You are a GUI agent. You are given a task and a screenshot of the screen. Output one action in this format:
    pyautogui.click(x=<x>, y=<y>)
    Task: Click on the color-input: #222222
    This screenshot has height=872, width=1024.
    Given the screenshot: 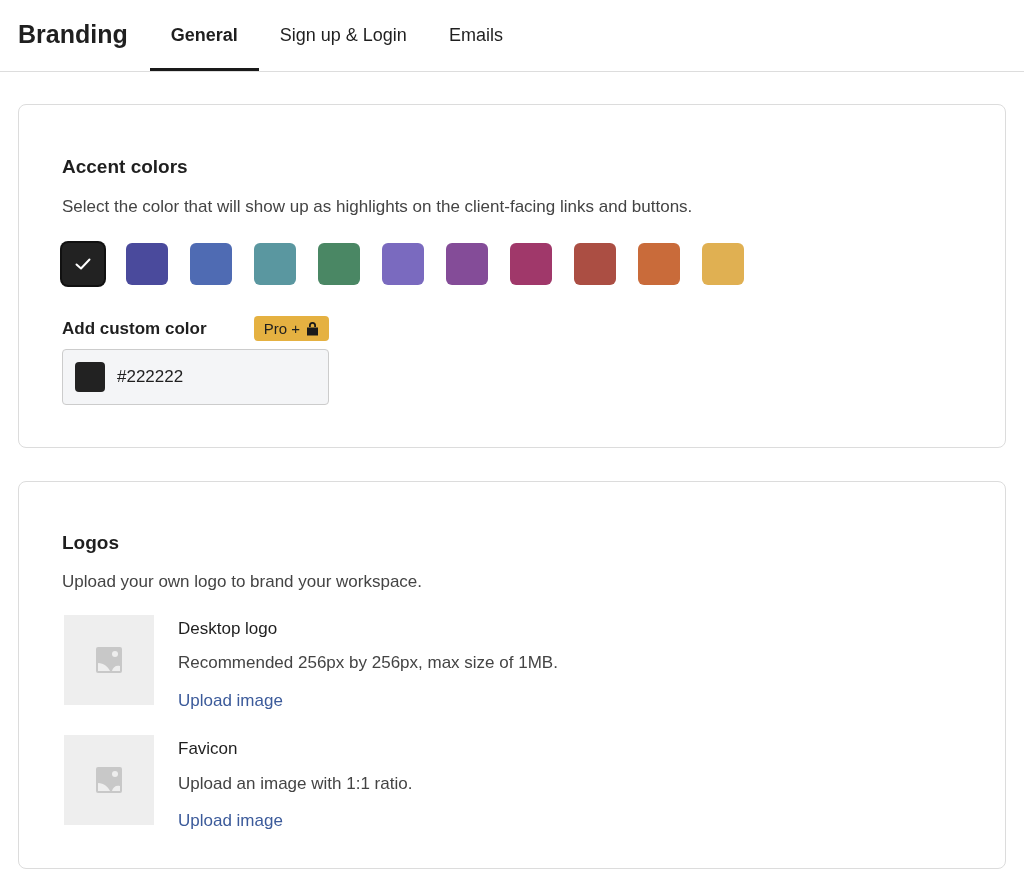 What is the action you would take?
    pyautogui.click(x=195, y=376)
    